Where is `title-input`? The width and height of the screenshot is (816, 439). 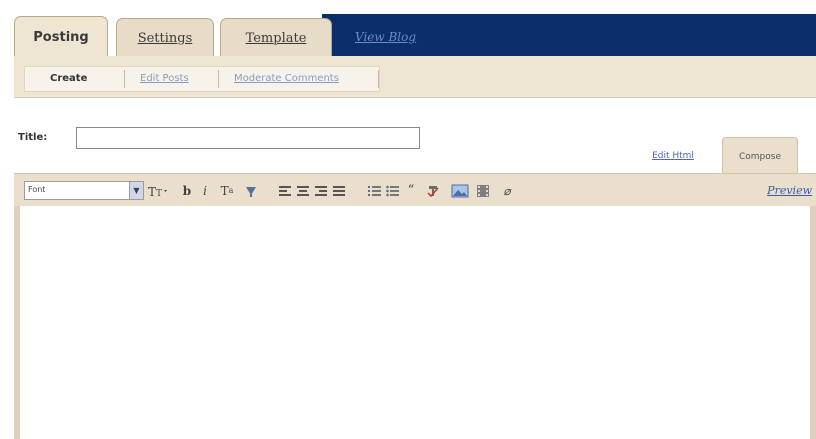 title-input is located at coordinates (248, 138).